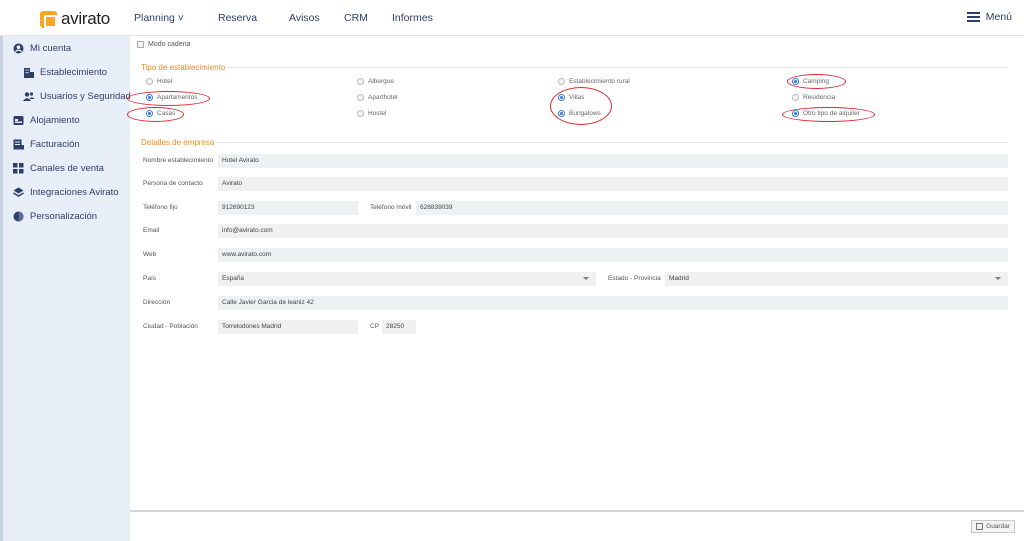 The image size is (1024, 541). I want to click on nav-informes: Informes, so click(412, 18).